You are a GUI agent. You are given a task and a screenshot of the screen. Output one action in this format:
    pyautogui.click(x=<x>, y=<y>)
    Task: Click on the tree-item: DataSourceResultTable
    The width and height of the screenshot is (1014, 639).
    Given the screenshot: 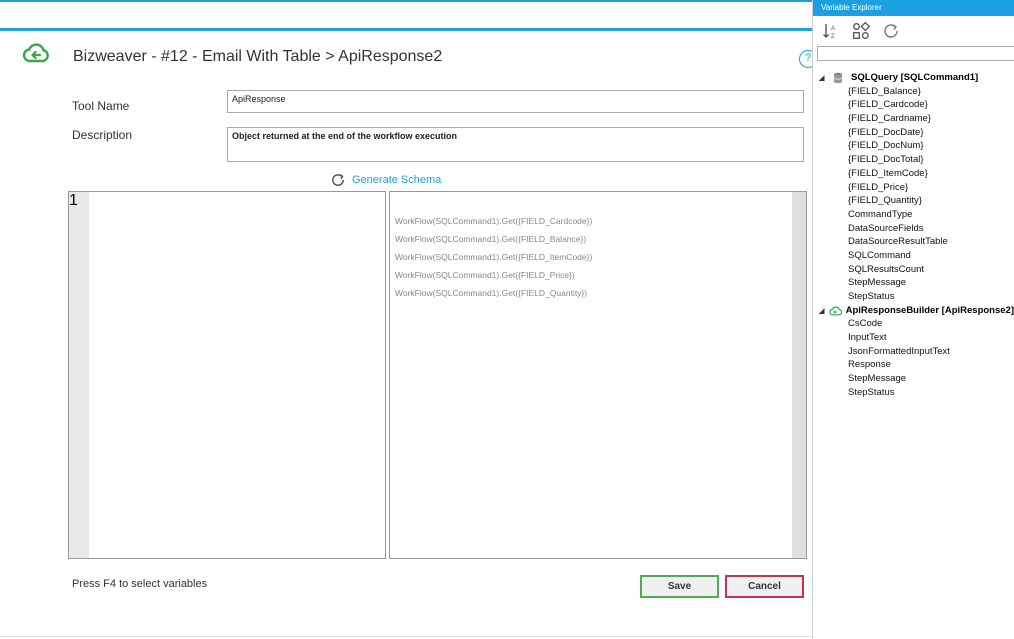 What is the action you would take?
    pyautogui.click(x=913, y=242)
    